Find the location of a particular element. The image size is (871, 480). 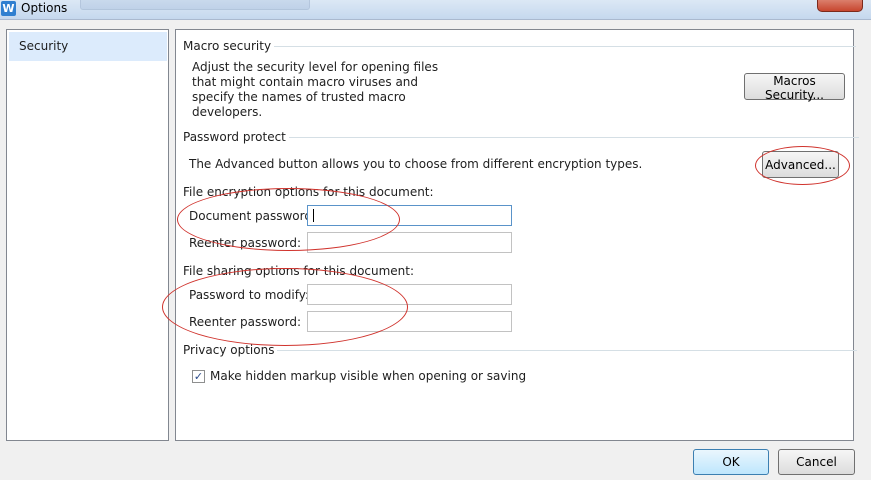

document-password-input is located at coordinates (409, 215).